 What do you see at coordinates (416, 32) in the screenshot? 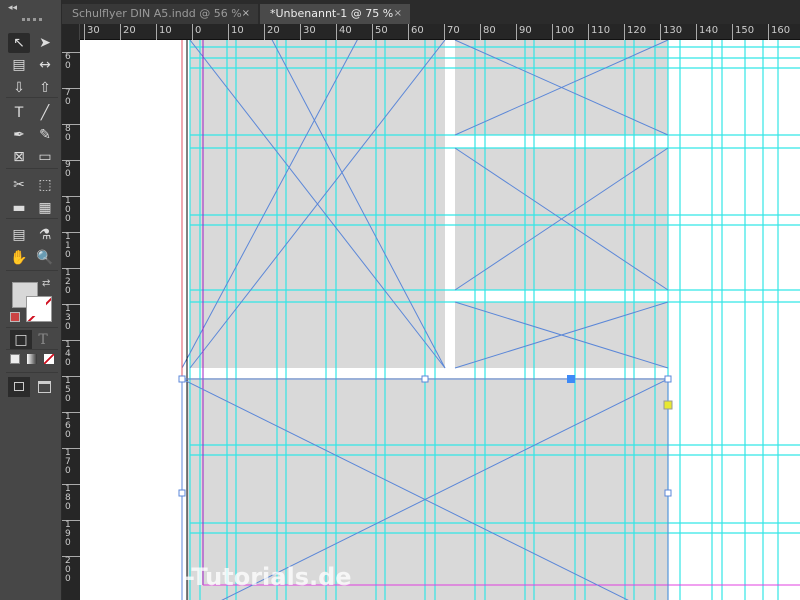
I see `ruler-label: 60` at bounding box center [416, 32].